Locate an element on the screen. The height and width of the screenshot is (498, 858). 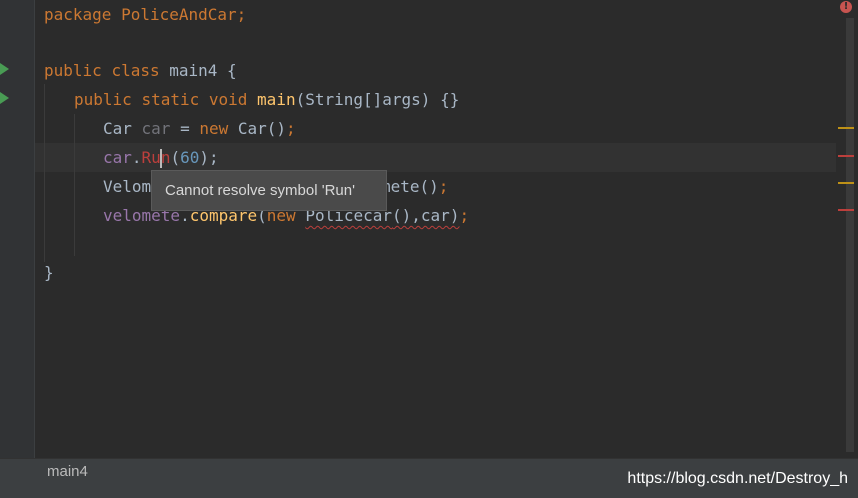
editor-gutter is located at coordinates (17, 229).